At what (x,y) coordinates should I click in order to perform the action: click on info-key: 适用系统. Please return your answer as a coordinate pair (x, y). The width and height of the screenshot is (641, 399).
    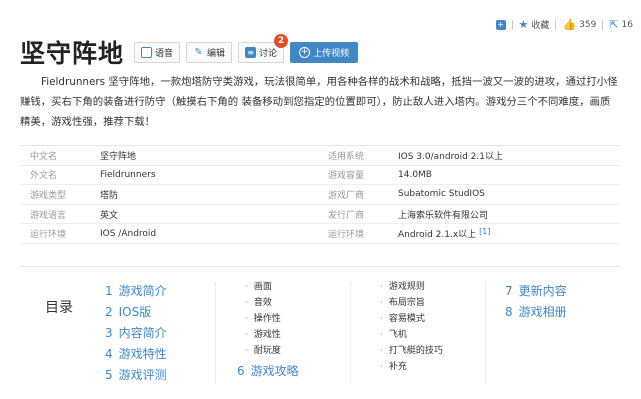
    Looking at the image, I should click on (346, 156).